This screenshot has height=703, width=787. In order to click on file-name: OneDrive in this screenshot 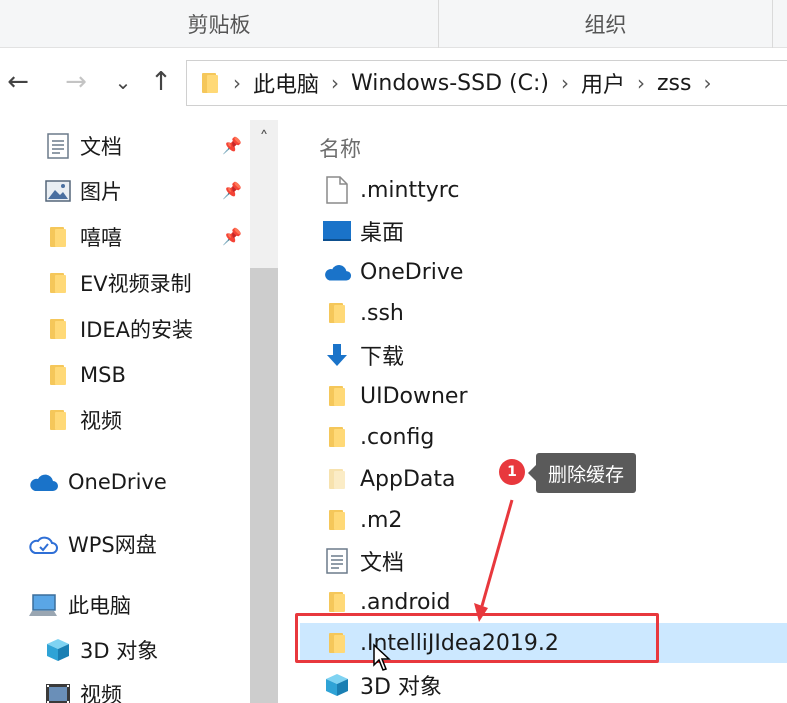, I will do `click(412, 272)`.